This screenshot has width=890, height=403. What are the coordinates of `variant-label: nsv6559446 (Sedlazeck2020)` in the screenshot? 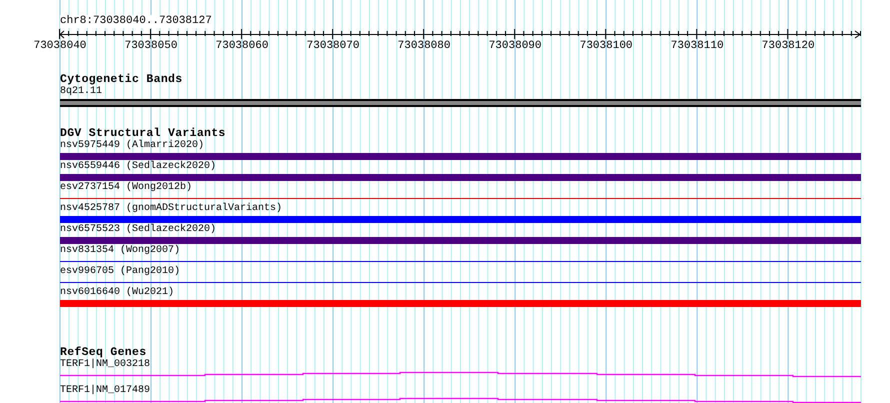 It's located at (139, 167).